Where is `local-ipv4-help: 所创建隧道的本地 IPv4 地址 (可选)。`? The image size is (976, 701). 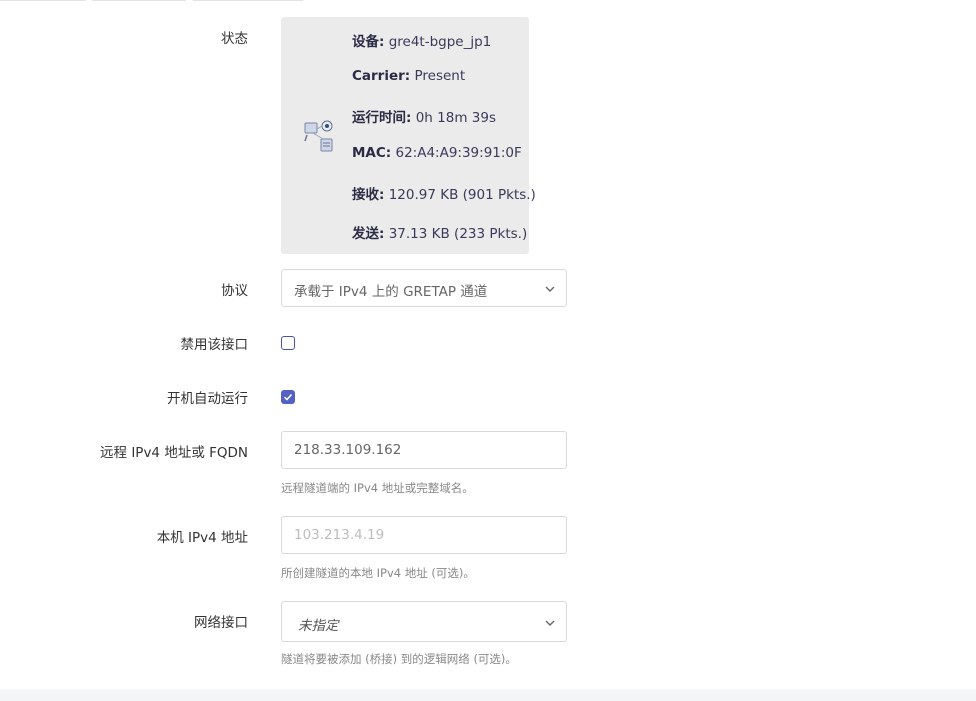
local-ipv4-help: 所创建隧道的本地 IPv4 地址 (可选)。 is located at coordinates (378, 573).